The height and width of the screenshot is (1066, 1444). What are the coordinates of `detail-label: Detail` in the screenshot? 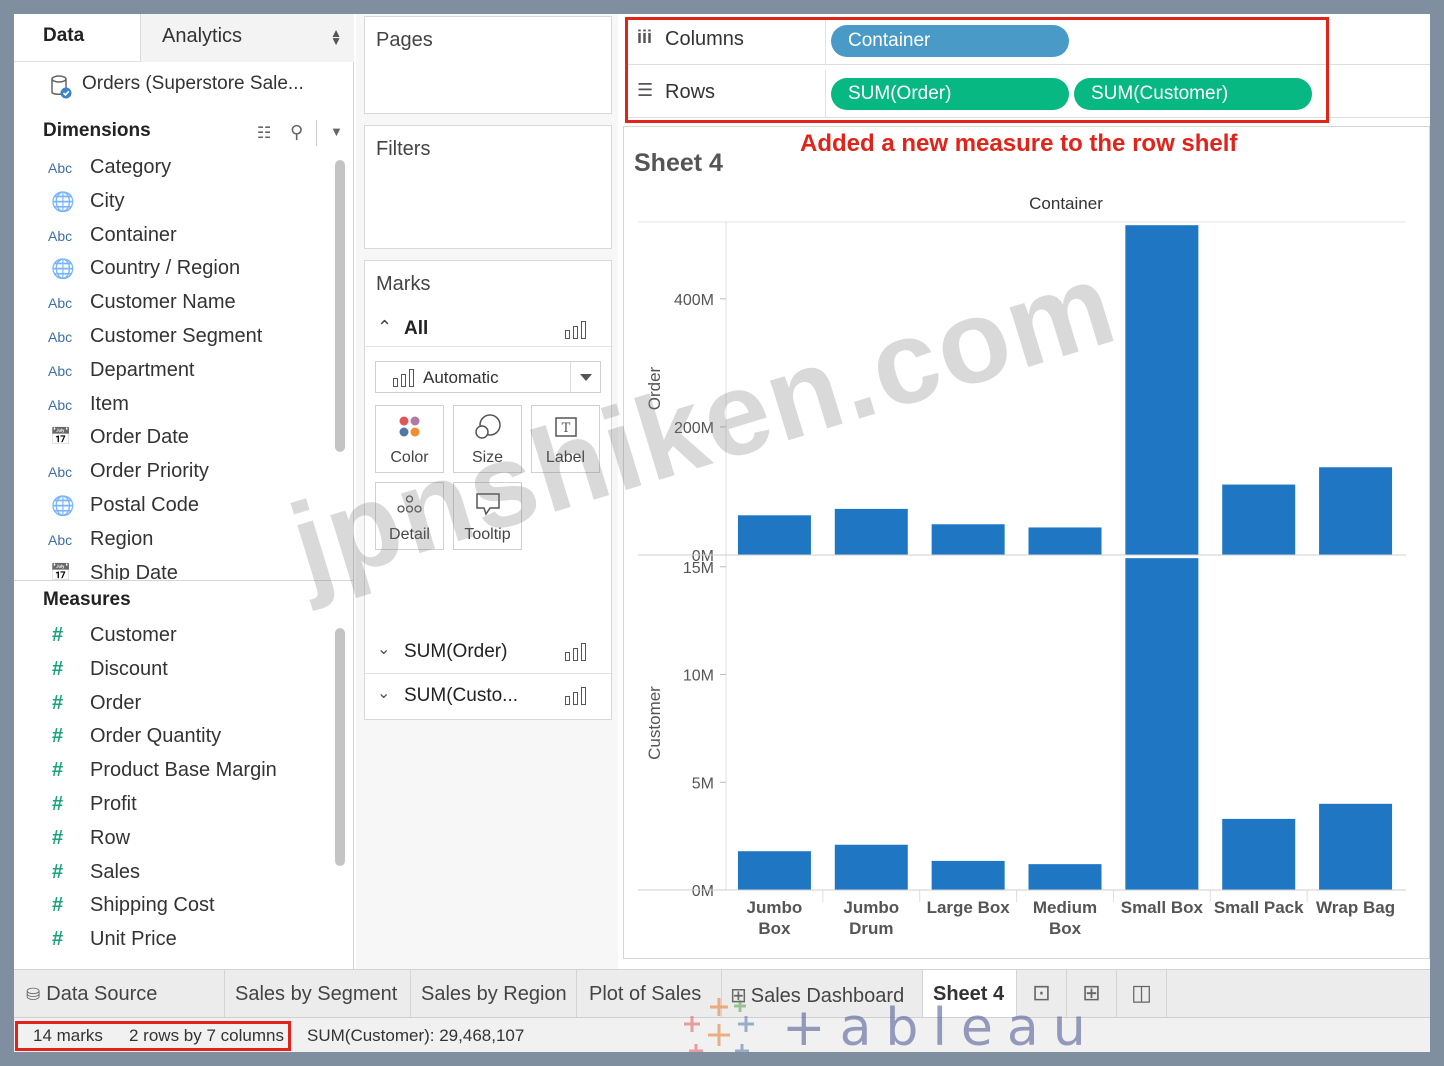 It's located at (409, 534).